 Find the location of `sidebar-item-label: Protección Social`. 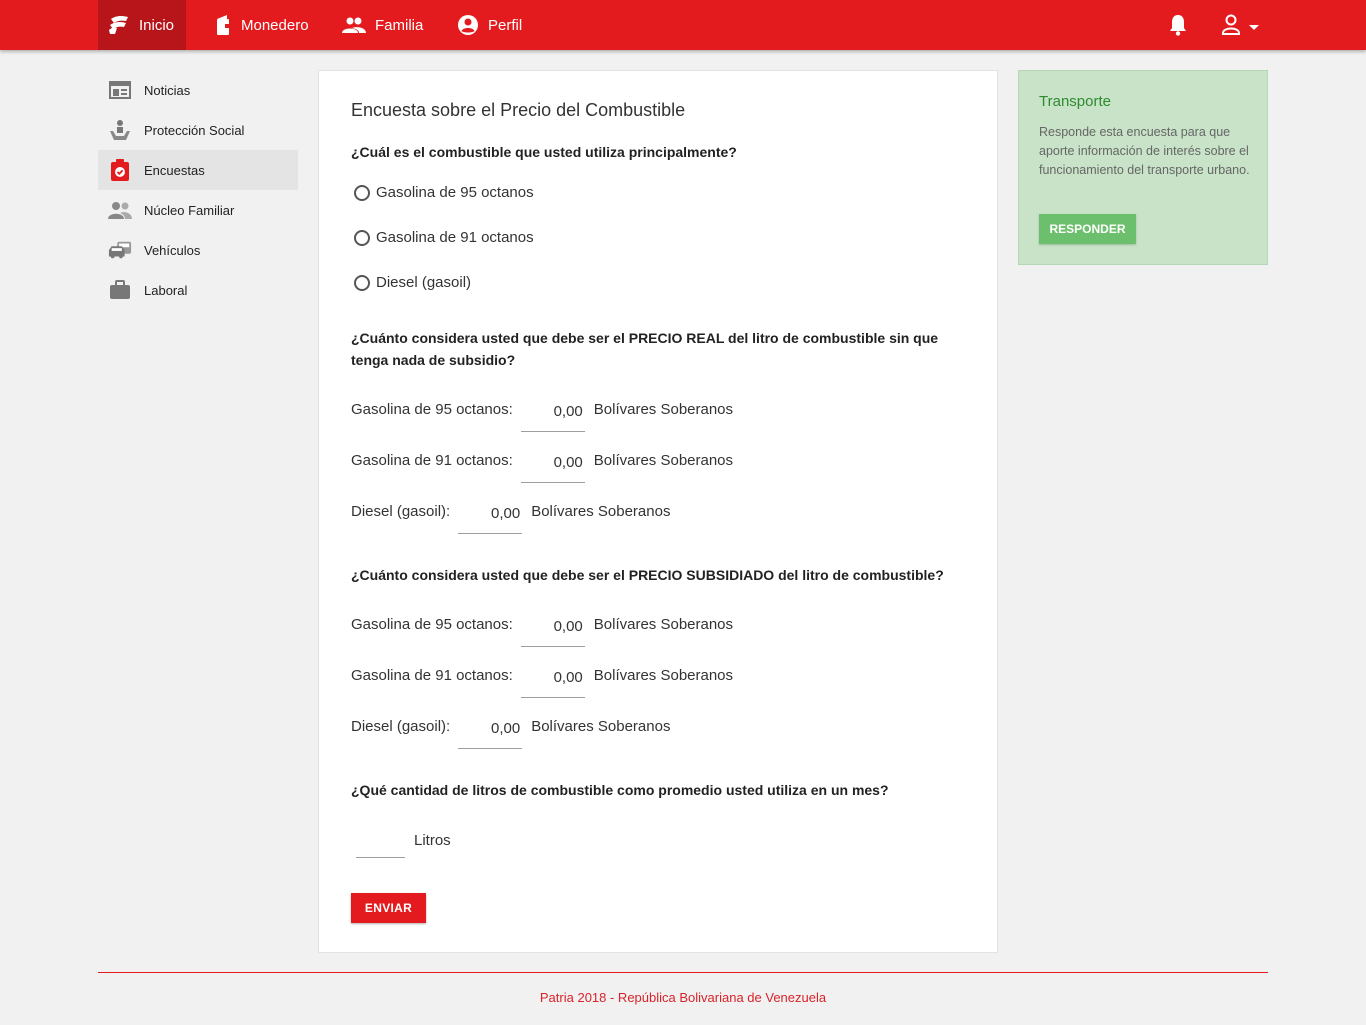

sidebar-item-label: Protección Social is located at coordinates (194, 130).